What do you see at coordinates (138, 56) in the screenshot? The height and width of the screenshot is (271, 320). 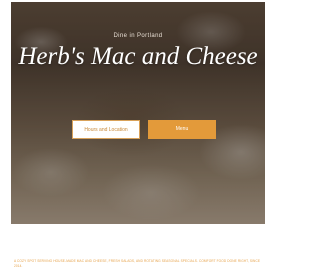 I see `hero-title: Herb's Mac and Cheese` at bounding box center [138, 56].